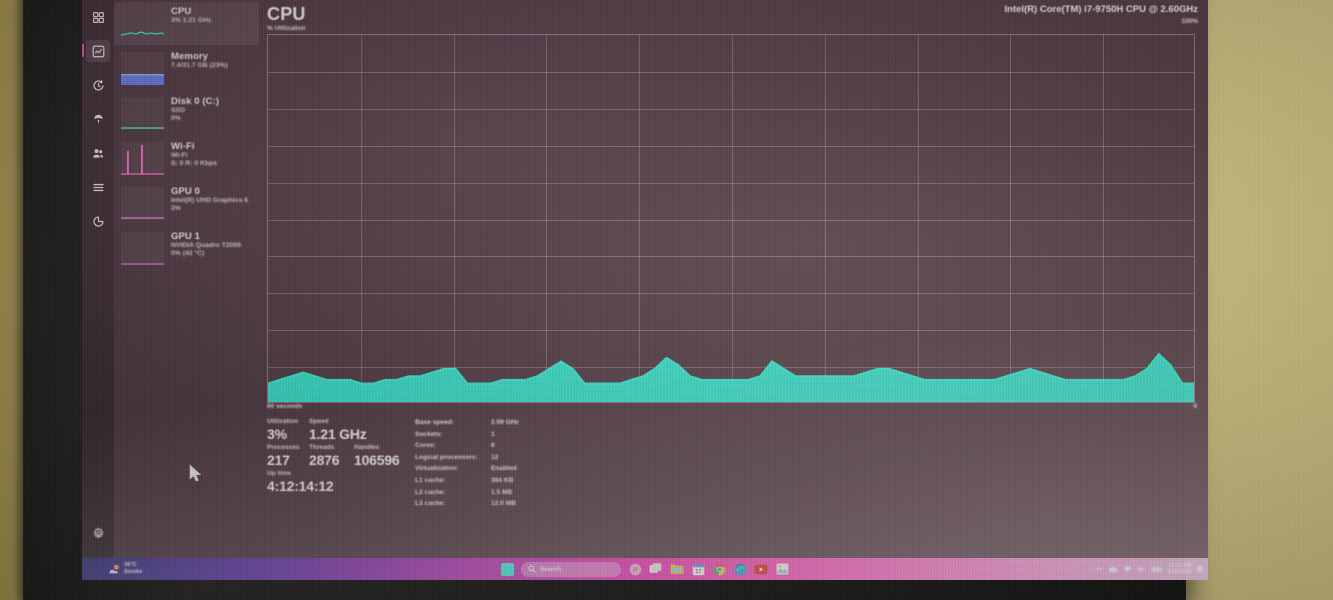 The height and width of the screenshot is (600, 1333). Describe the element at coordinates (98, 221) in the screenshot. I see `sidebar-item-services` at that location.